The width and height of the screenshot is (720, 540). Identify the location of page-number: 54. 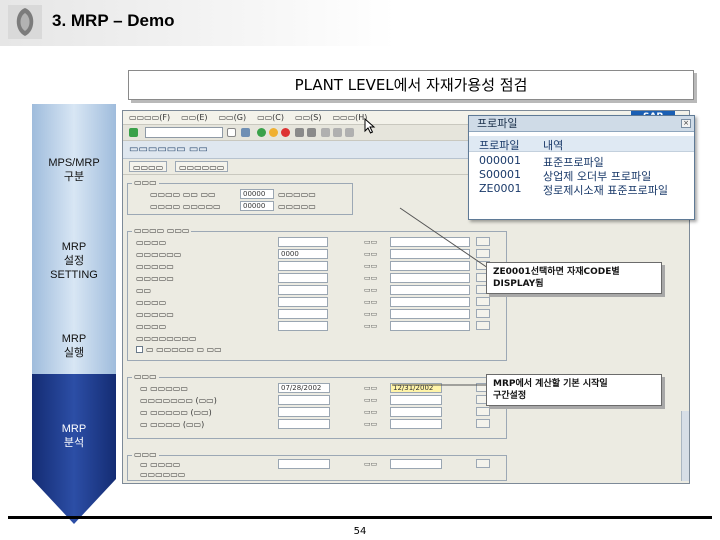
(360, 531).